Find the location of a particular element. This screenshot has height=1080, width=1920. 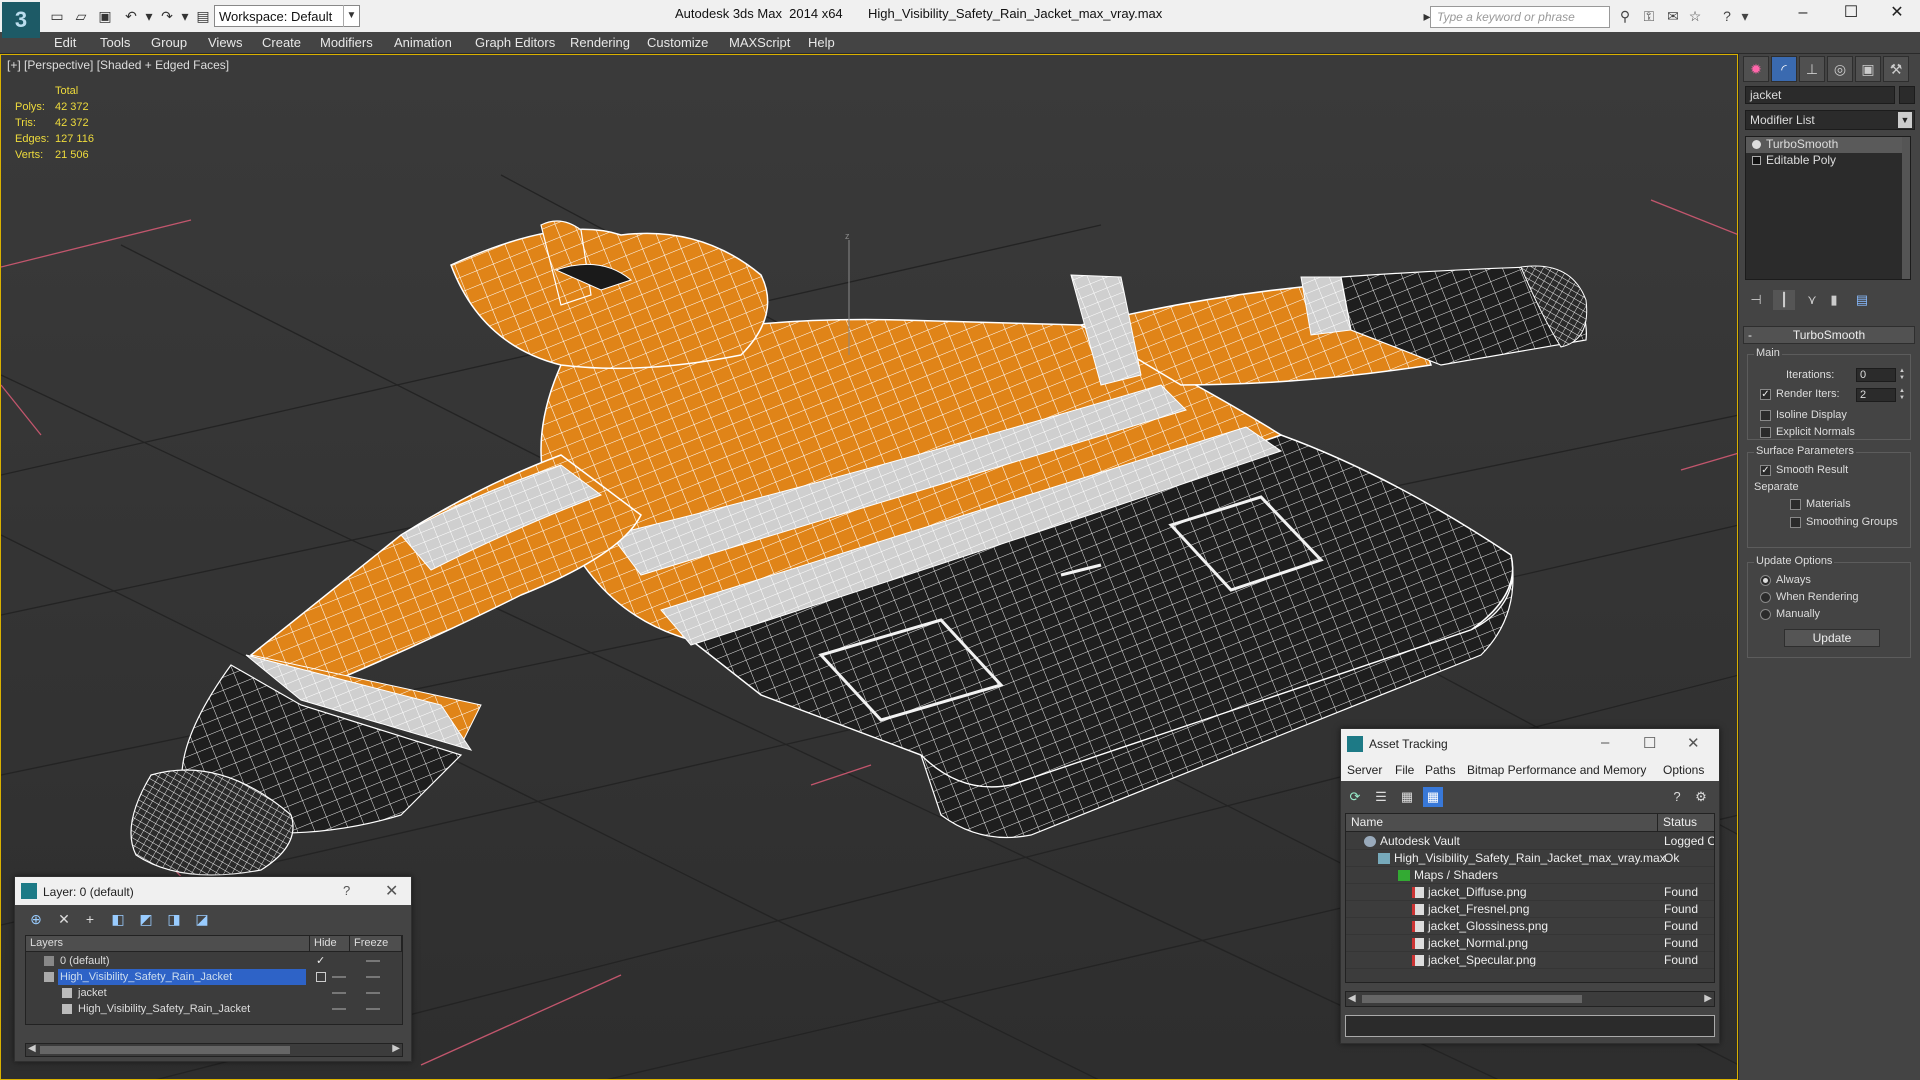

asset-row: jacket_Normal.png Found is located at coordinates (1530, 943).